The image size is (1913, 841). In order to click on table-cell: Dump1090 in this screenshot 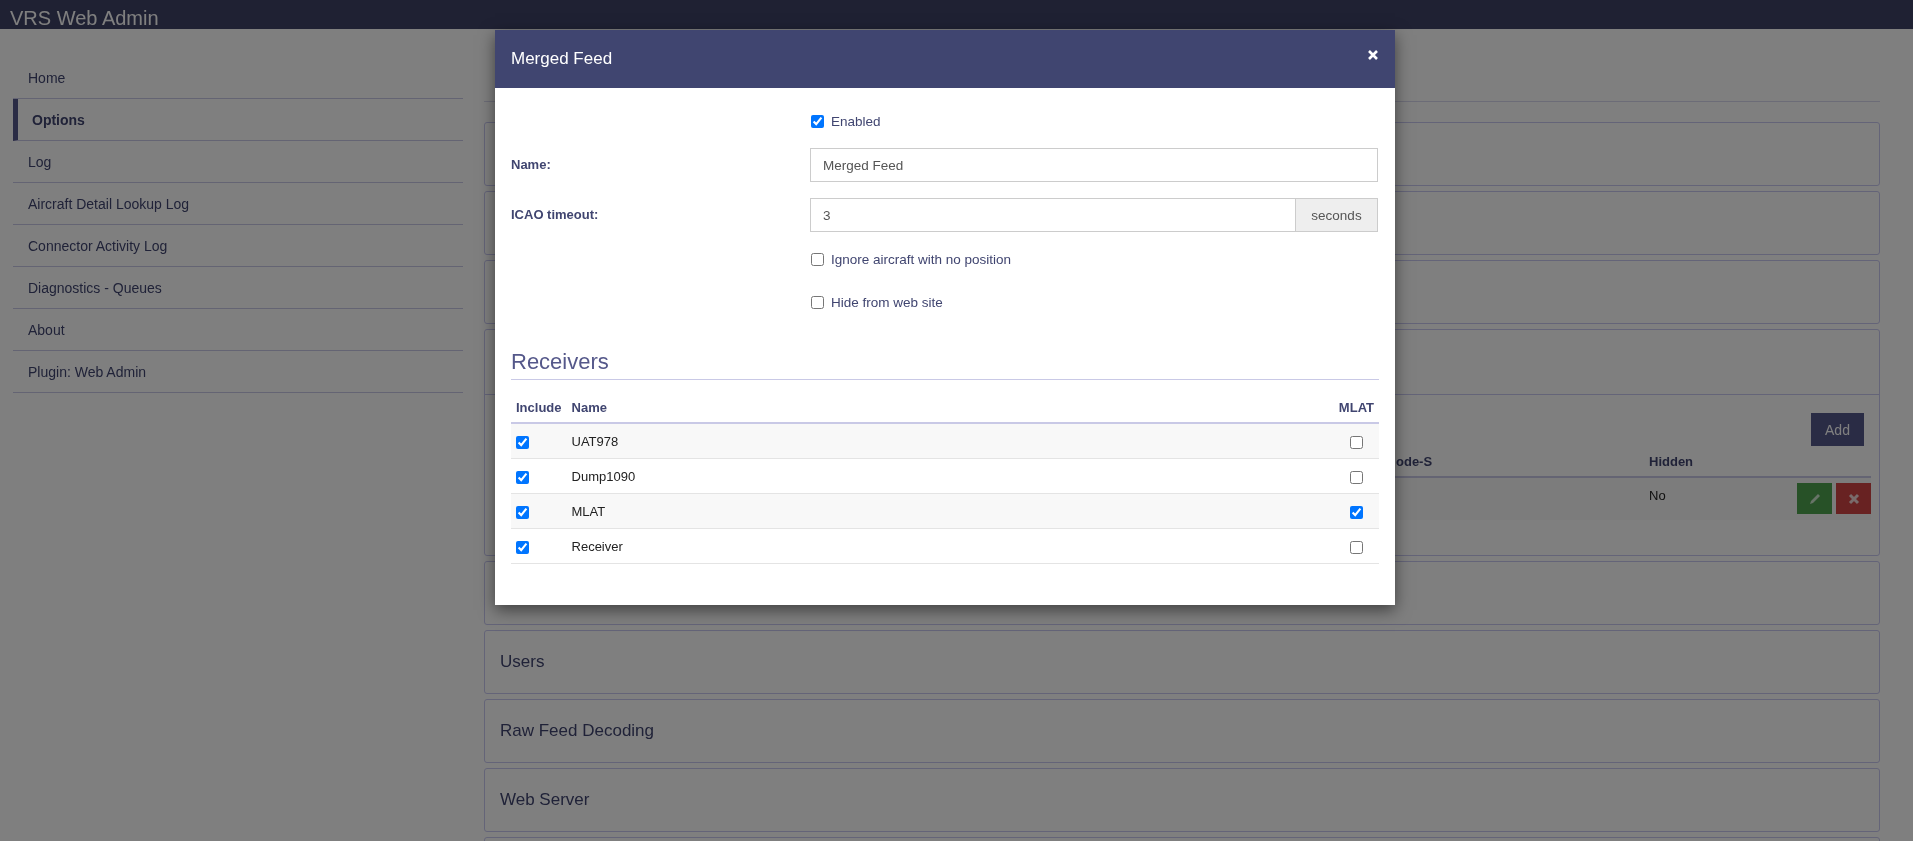, I will do `click(603, 476)`.